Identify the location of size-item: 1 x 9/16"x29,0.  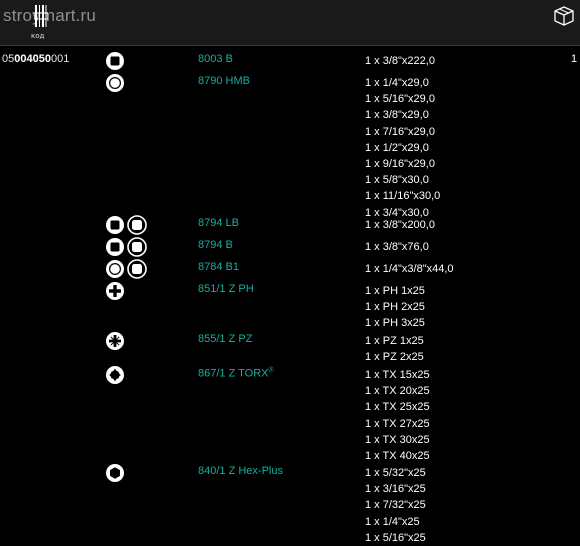
(400, 163).